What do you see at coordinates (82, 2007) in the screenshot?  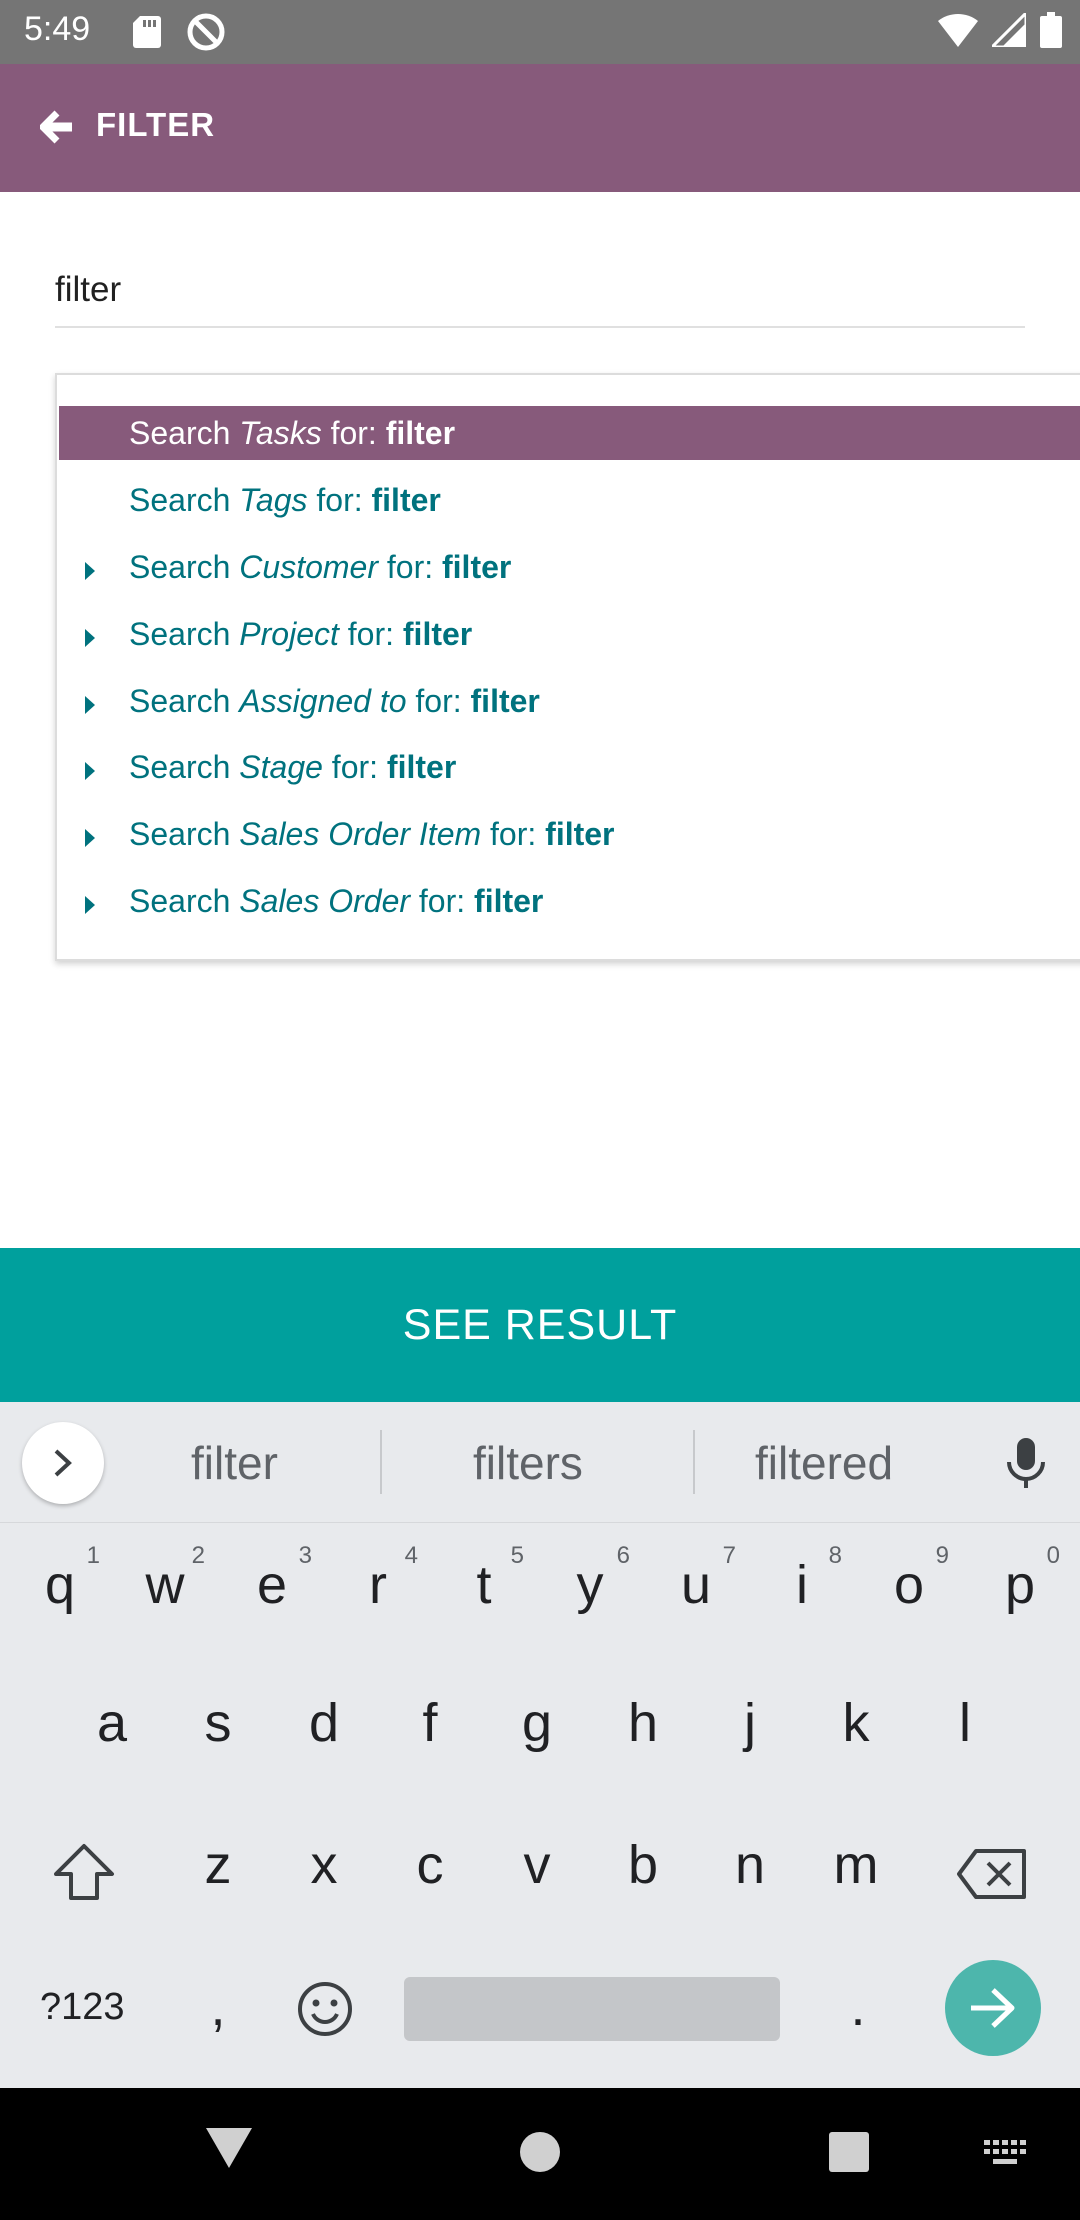 I see `symbols-key: ?123` at bounding box center [82, 2007].